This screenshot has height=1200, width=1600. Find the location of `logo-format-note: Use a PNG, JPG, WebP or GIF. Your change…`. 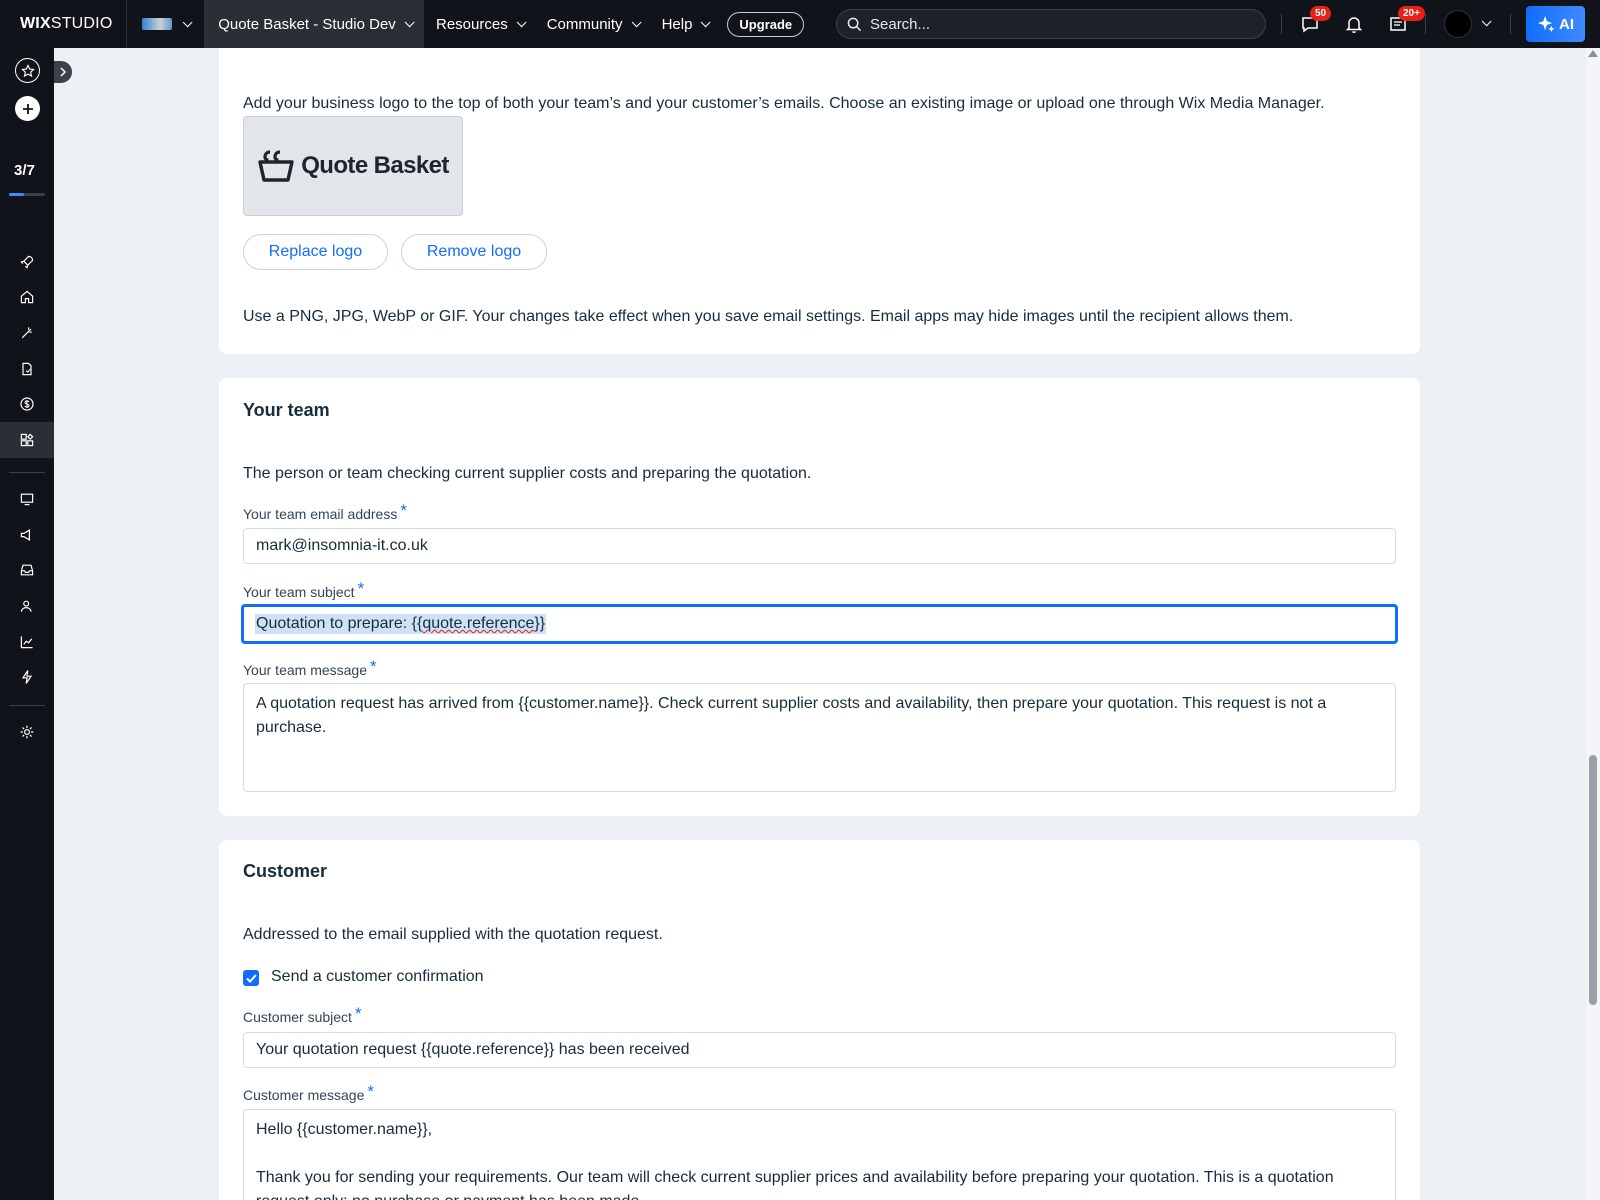

logo-format-note: Use a PNG, JPG, WebP or GIF. Your change… is located at coordinates (768, 316).